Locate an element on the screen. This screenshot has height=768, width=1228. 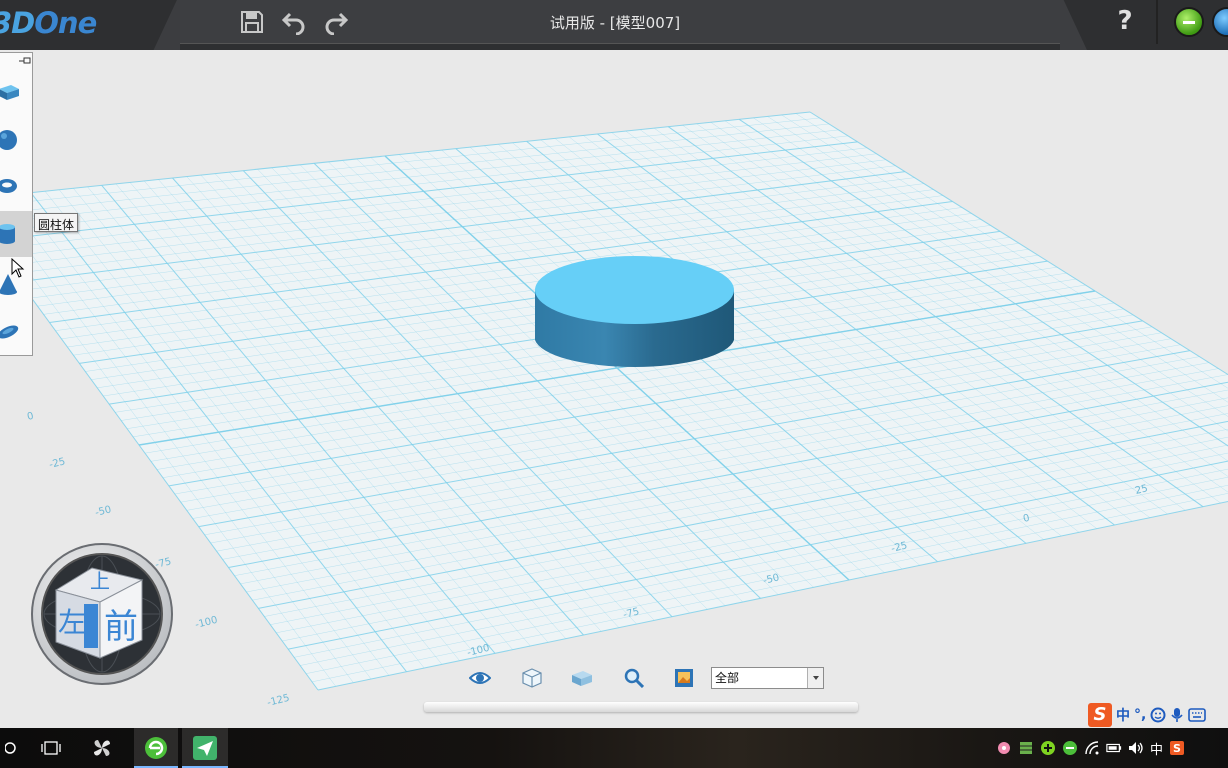
task-view-button is located at coordinates (51, 748).